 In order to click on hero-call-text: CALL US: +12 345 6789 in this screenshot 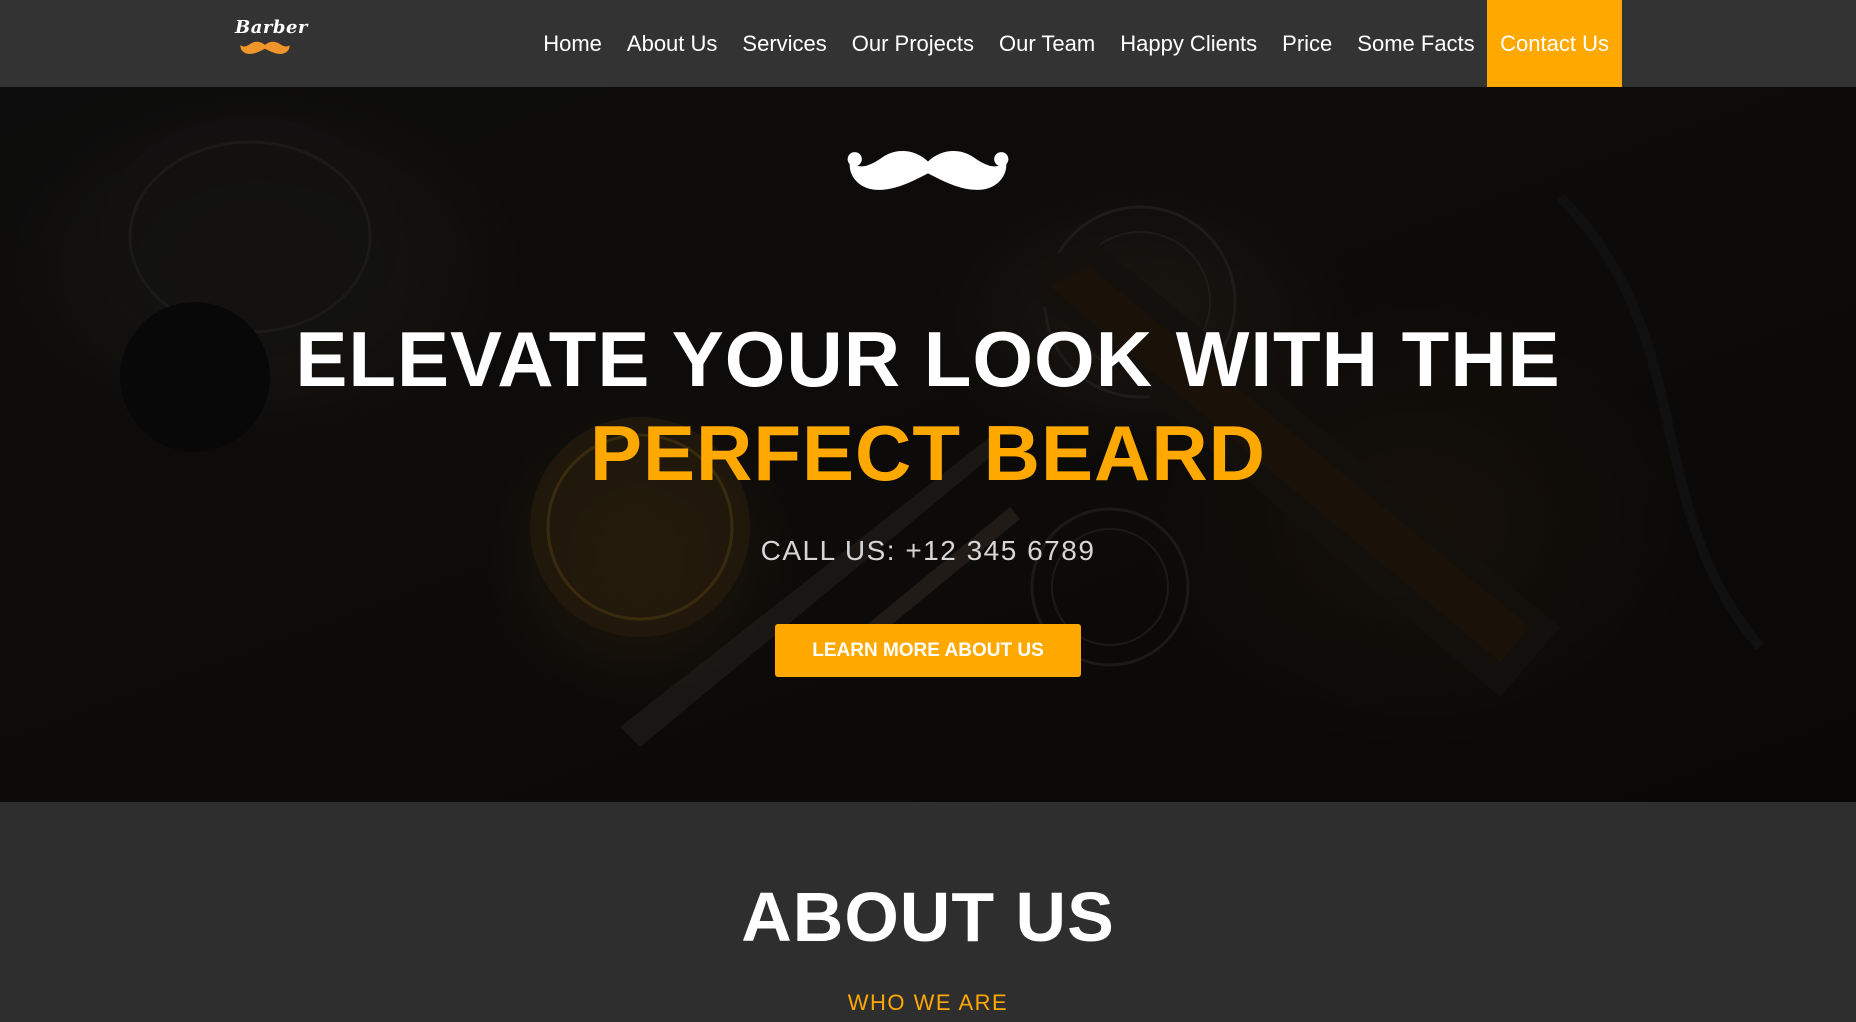, I will do `click(928, 550)`.